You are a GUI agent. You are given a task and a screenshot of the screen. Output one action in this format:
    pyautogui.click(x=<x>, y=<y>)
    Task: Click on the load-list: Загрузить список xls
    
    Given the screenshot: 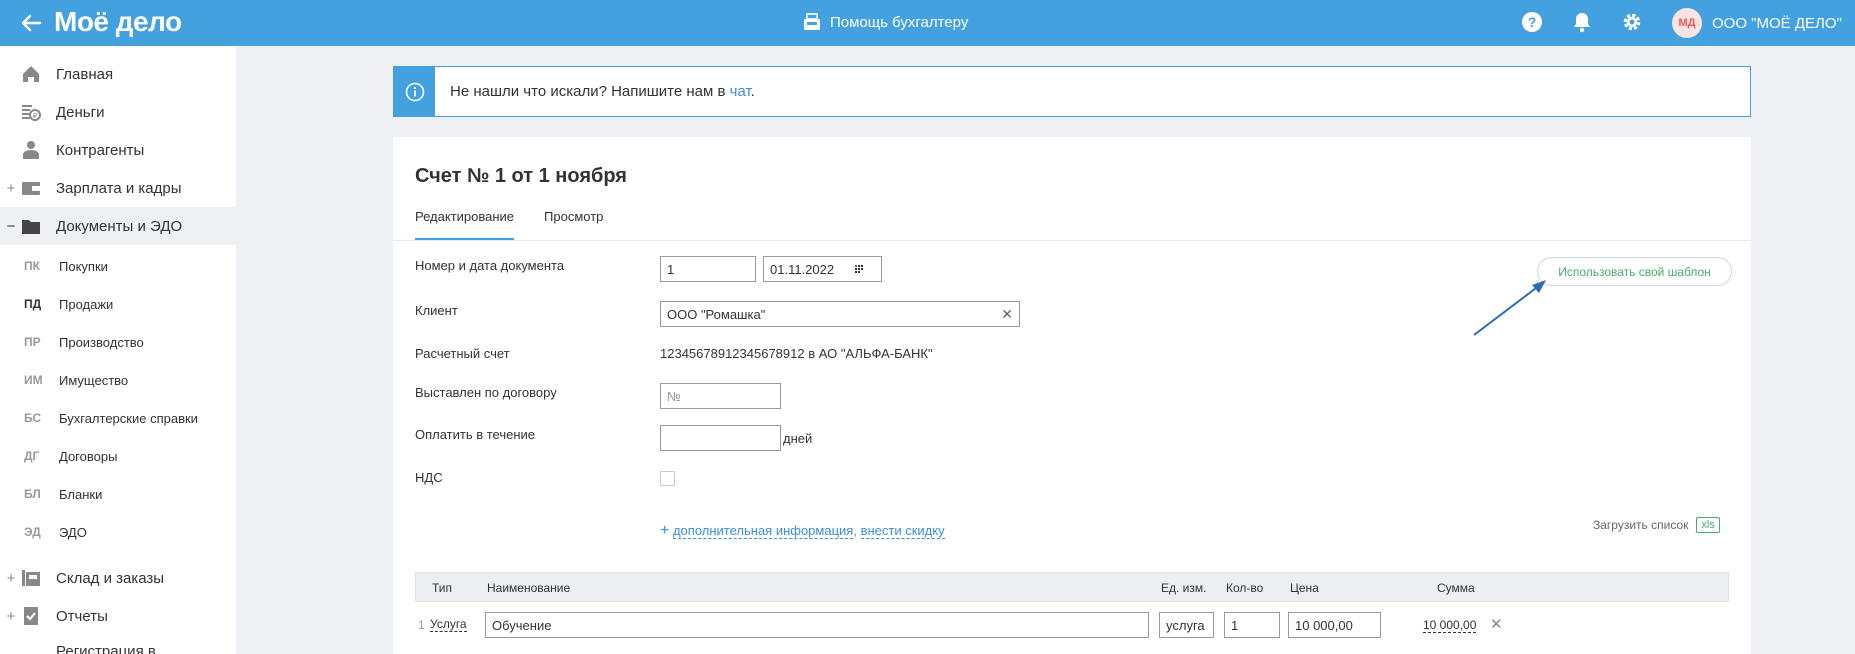 What is the action you would take?
    pyautogui.click(x=1656, y=525)
    